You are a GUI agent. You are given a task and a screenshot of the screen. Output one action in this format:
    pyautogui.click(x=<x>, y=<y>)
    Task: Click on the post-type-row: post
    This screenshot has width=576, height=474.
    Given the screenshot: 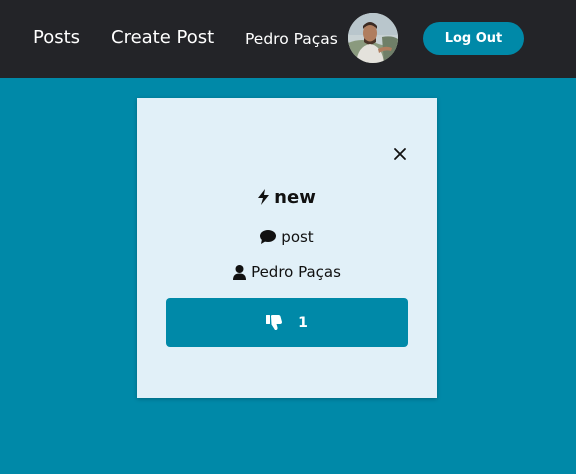 What is the action you would take?
    pyautogui.click(x=287, y=237)
    